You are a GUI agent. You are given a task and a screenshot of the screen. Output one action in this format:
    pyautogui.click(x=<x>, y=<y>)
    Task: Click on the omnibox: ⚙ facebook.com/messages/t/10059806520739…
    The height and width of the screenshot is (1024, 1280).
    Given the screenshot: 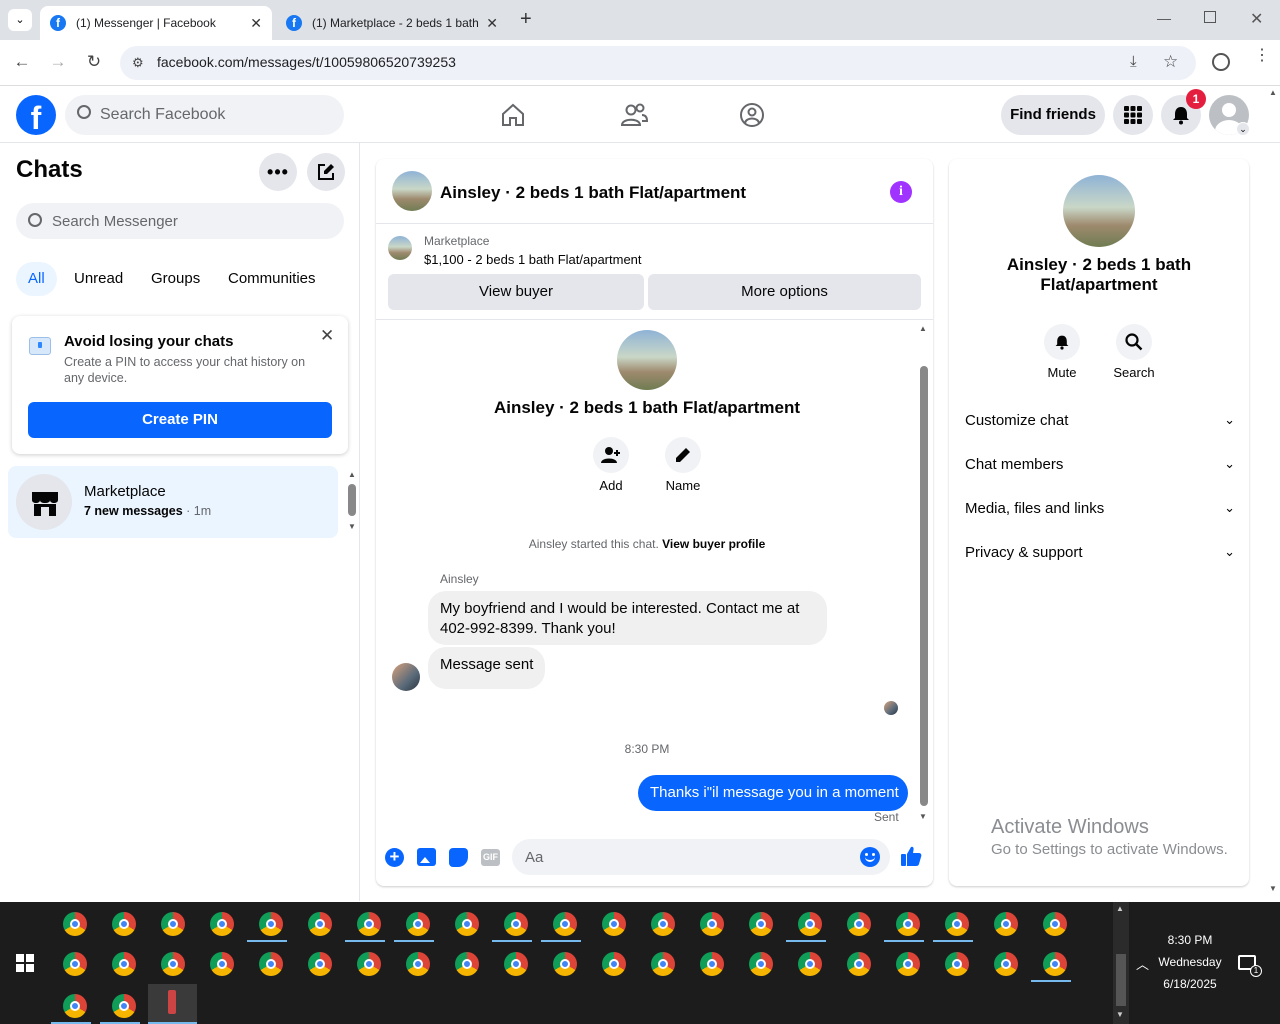 What is the action you would take?
    pyautogui.click(x=658, y=63)
    